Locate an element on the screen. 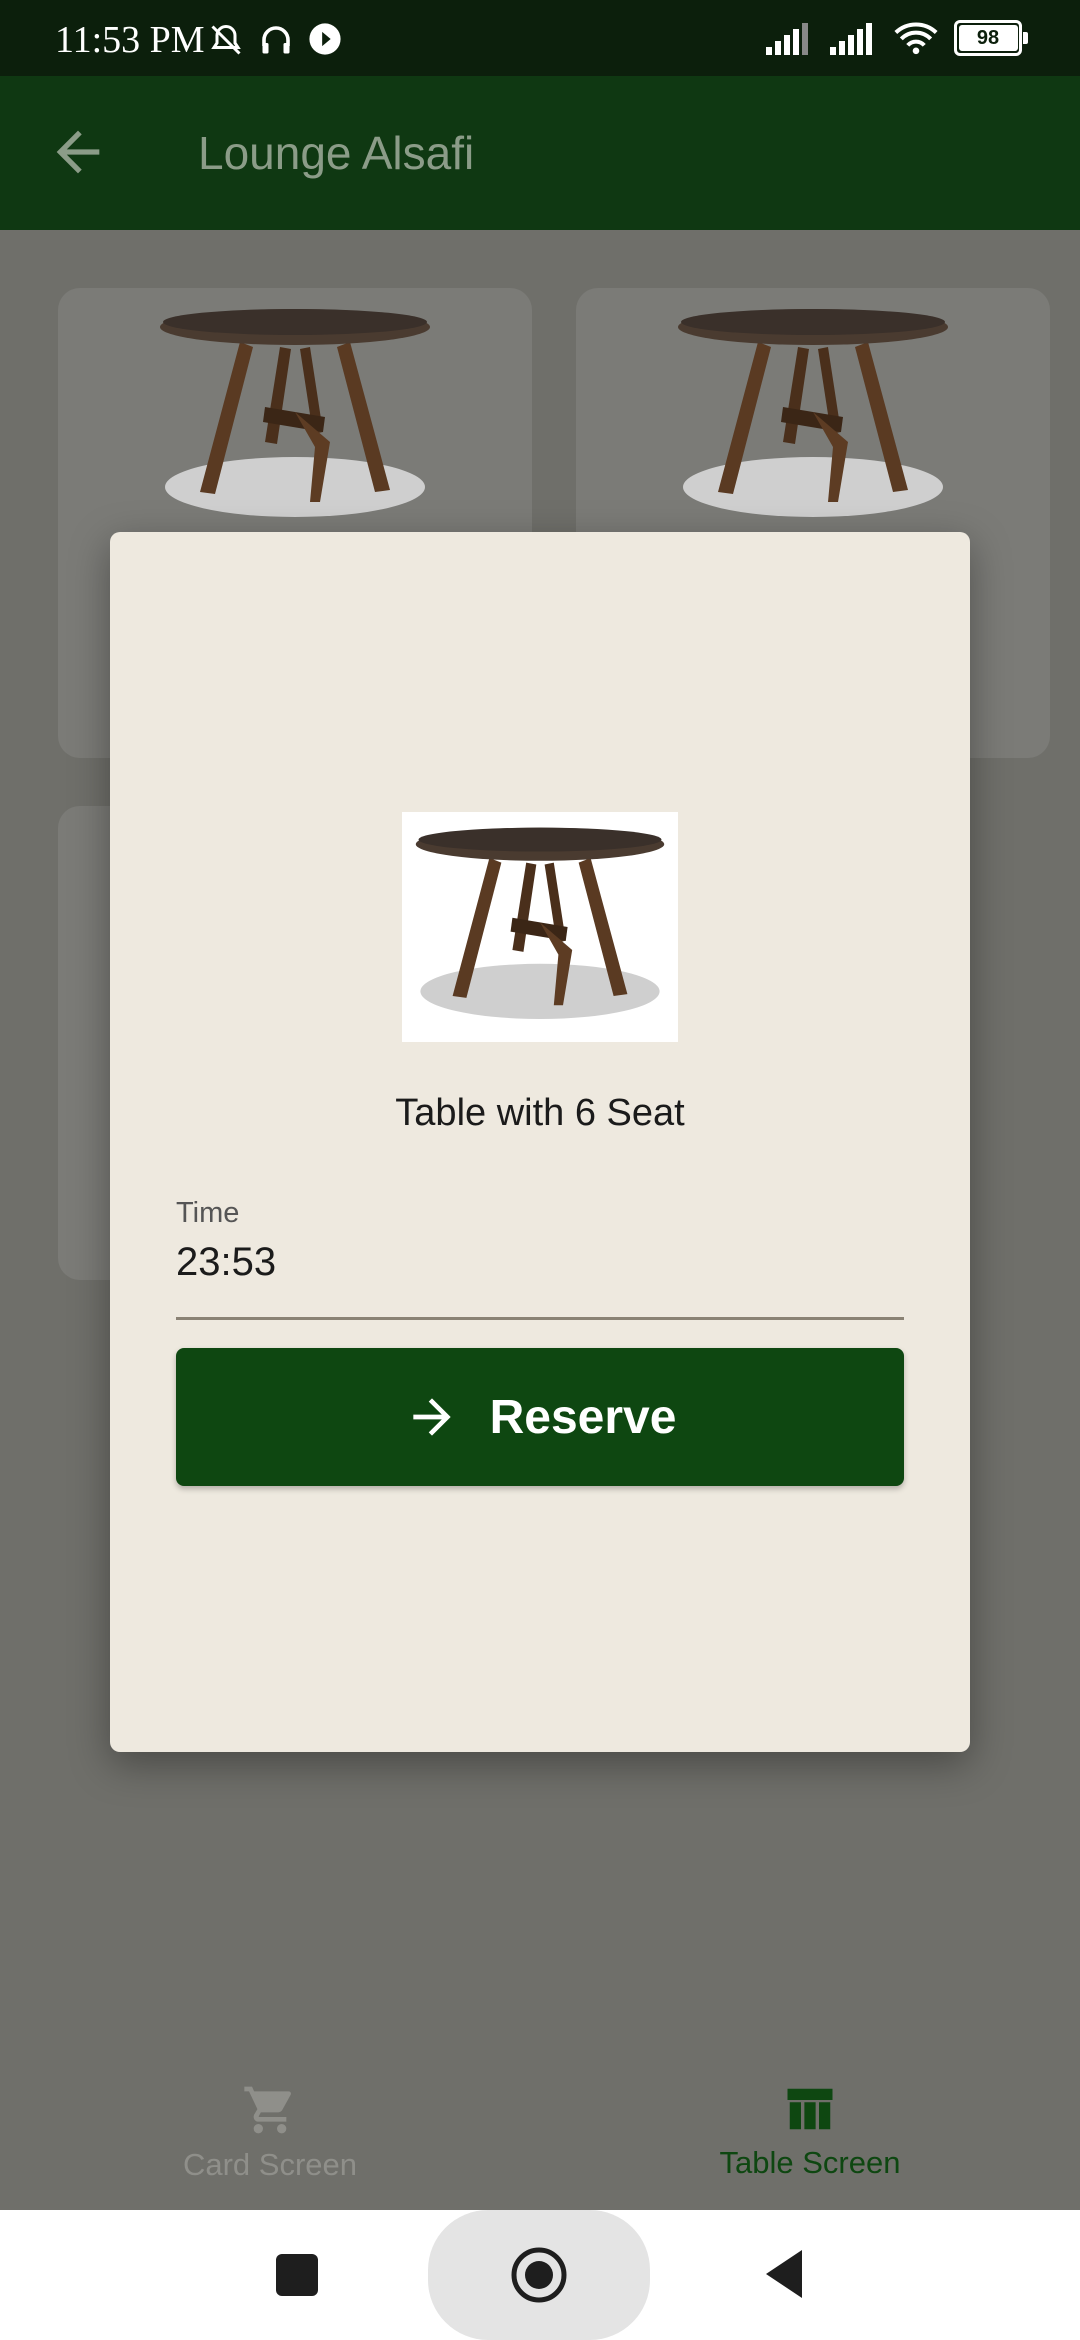  play-icon is located at coordinates (325, 39).